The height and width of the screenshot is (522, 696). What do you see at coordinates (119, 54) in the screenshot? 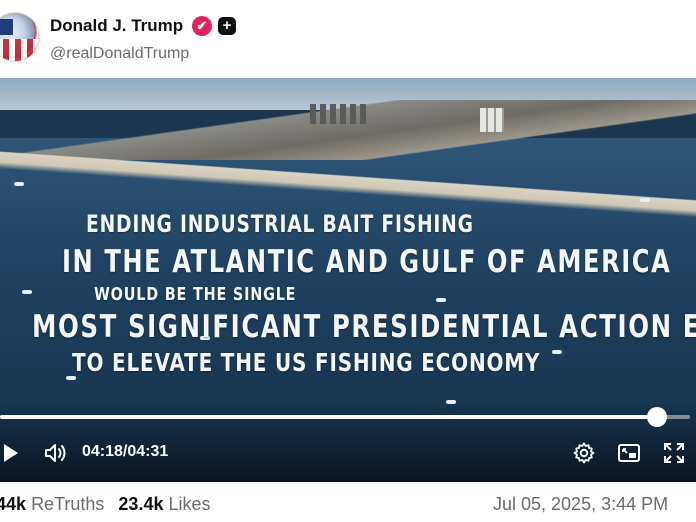
I see `author-handle: @realDonaldTrump` at bounding box center [119, 54].